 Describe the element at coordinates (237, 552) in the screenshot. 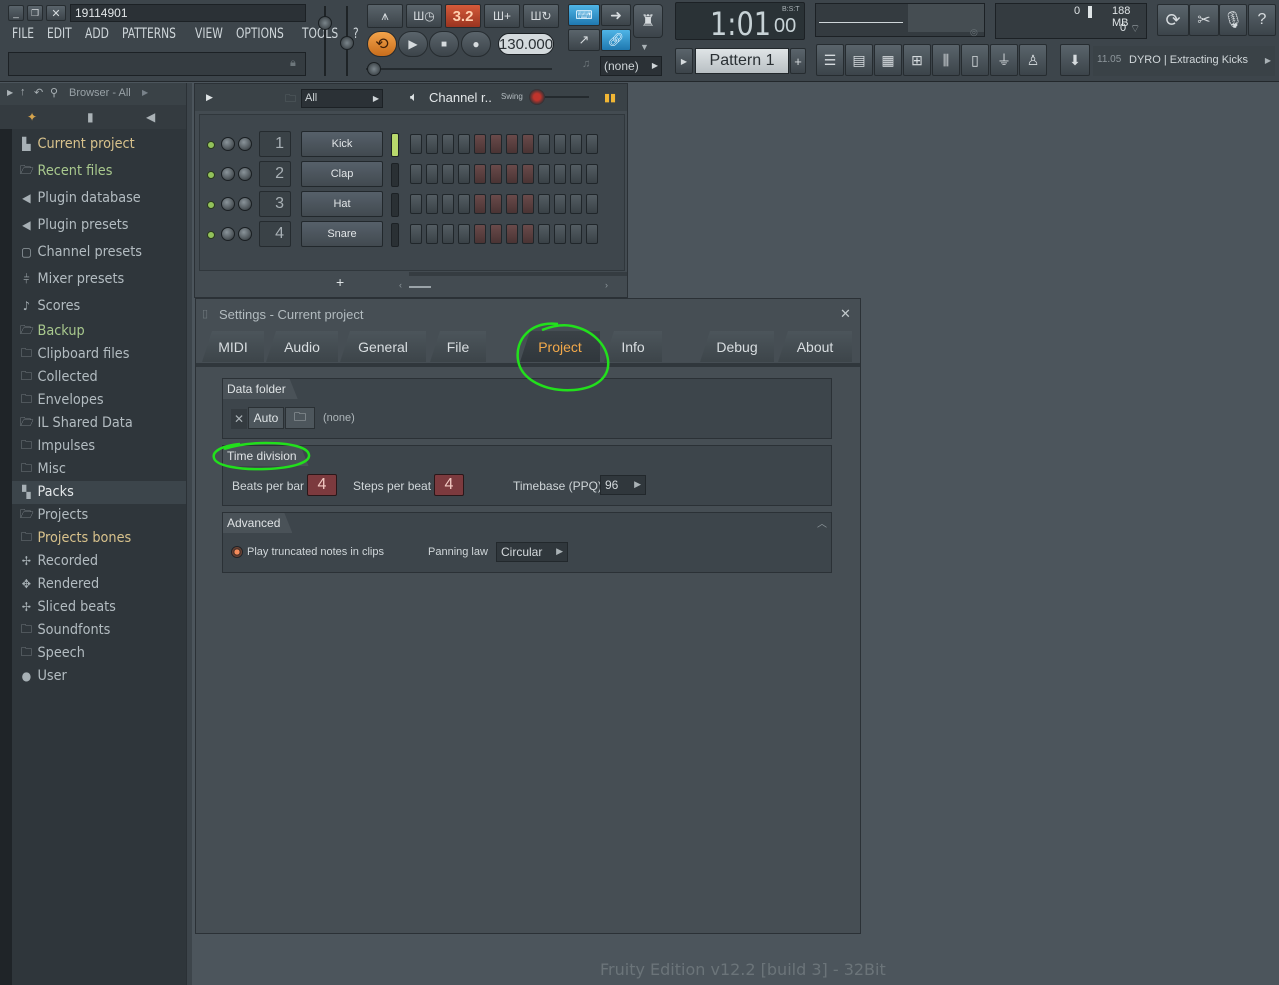

I see `play-truncated-checkbox` at that location.